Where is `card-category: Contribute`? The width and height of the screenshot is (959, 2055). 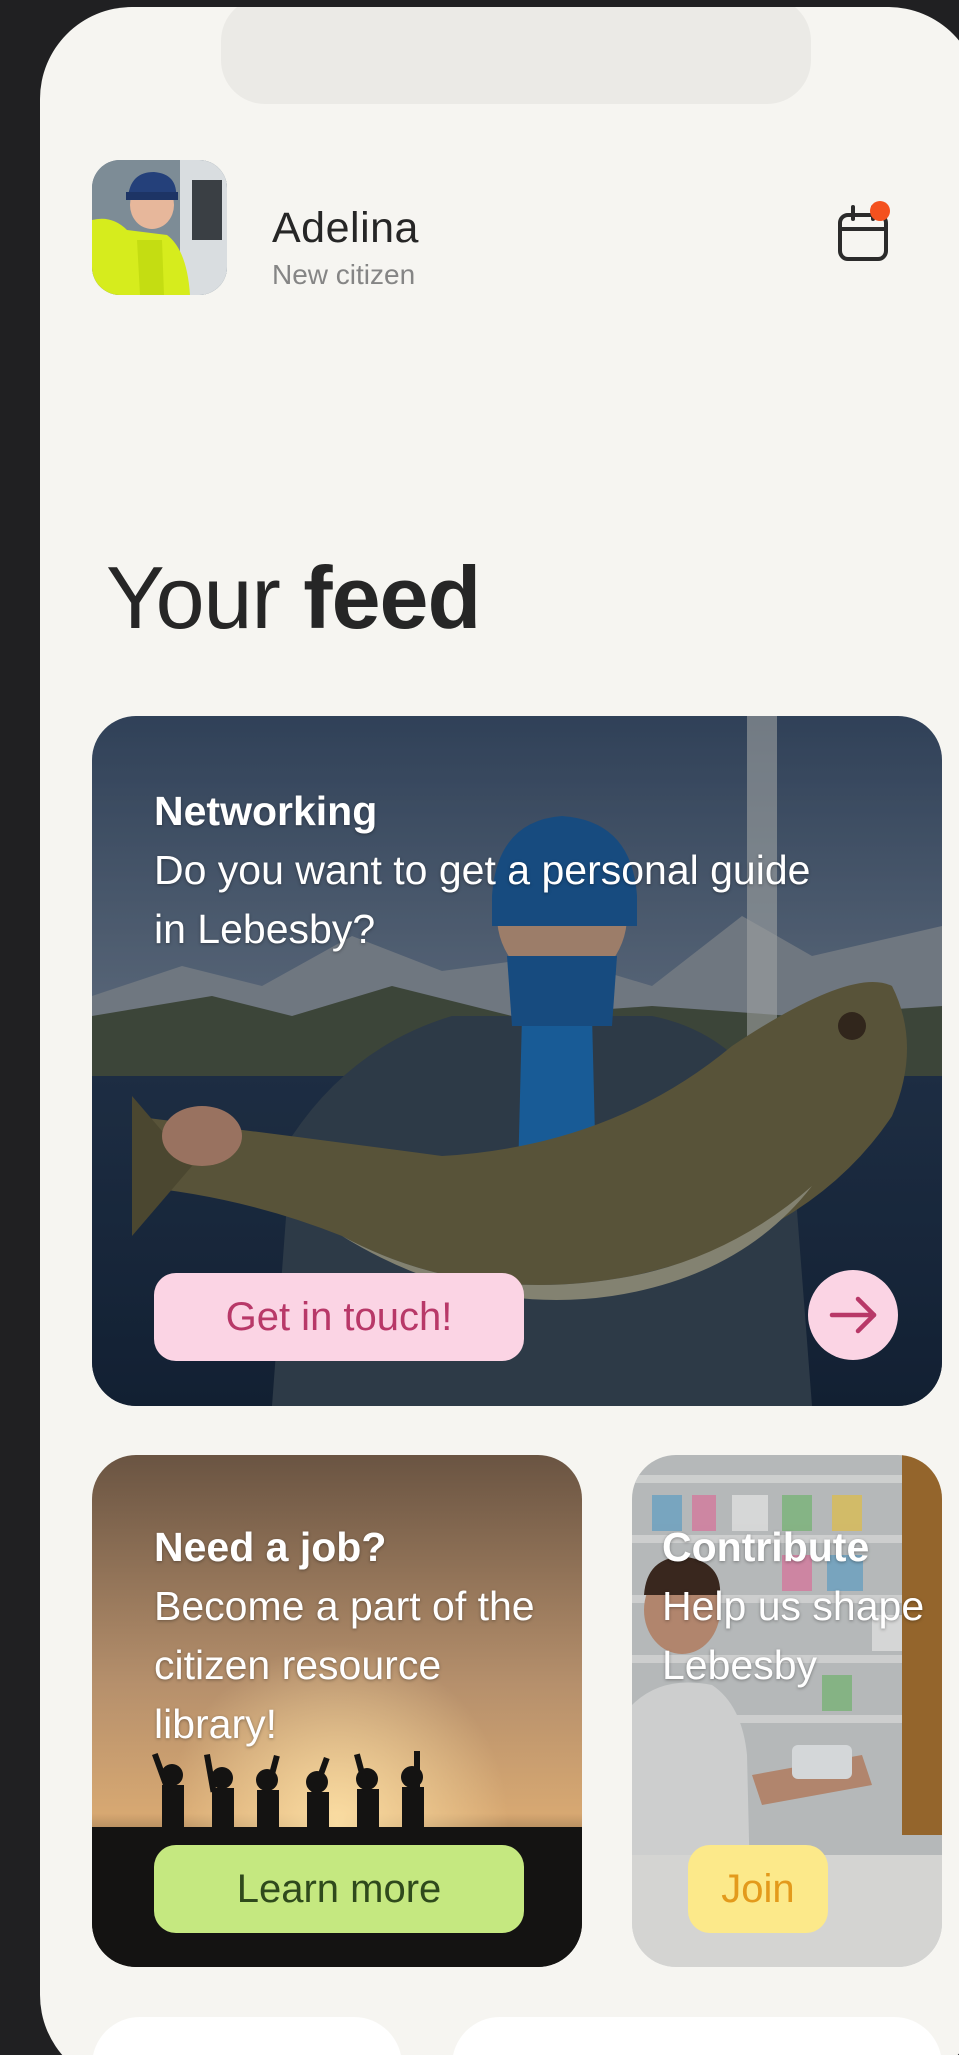
card-category: Contribute is located at coordinates (766, 1547).